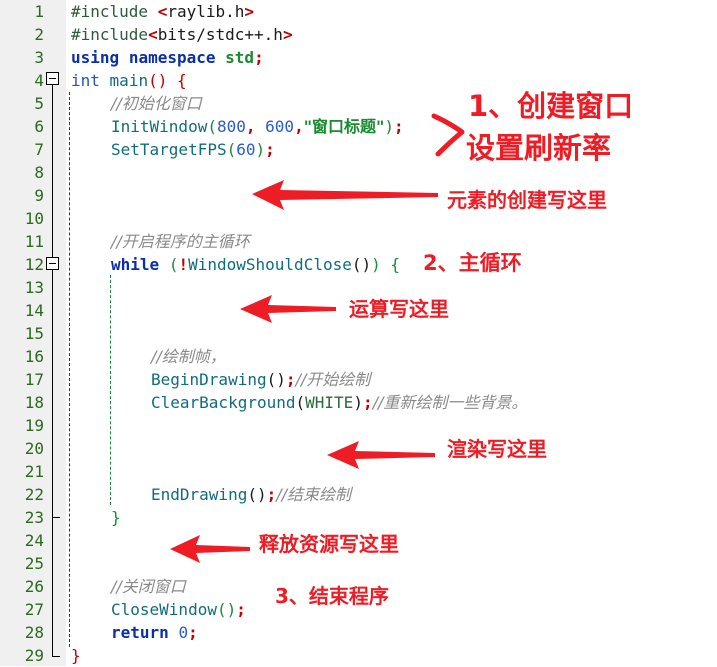 Image resolution: width=717 pixels, height=667 pixels. I want to click on annotation-release: 释放资源写这里, so click(329, 544).